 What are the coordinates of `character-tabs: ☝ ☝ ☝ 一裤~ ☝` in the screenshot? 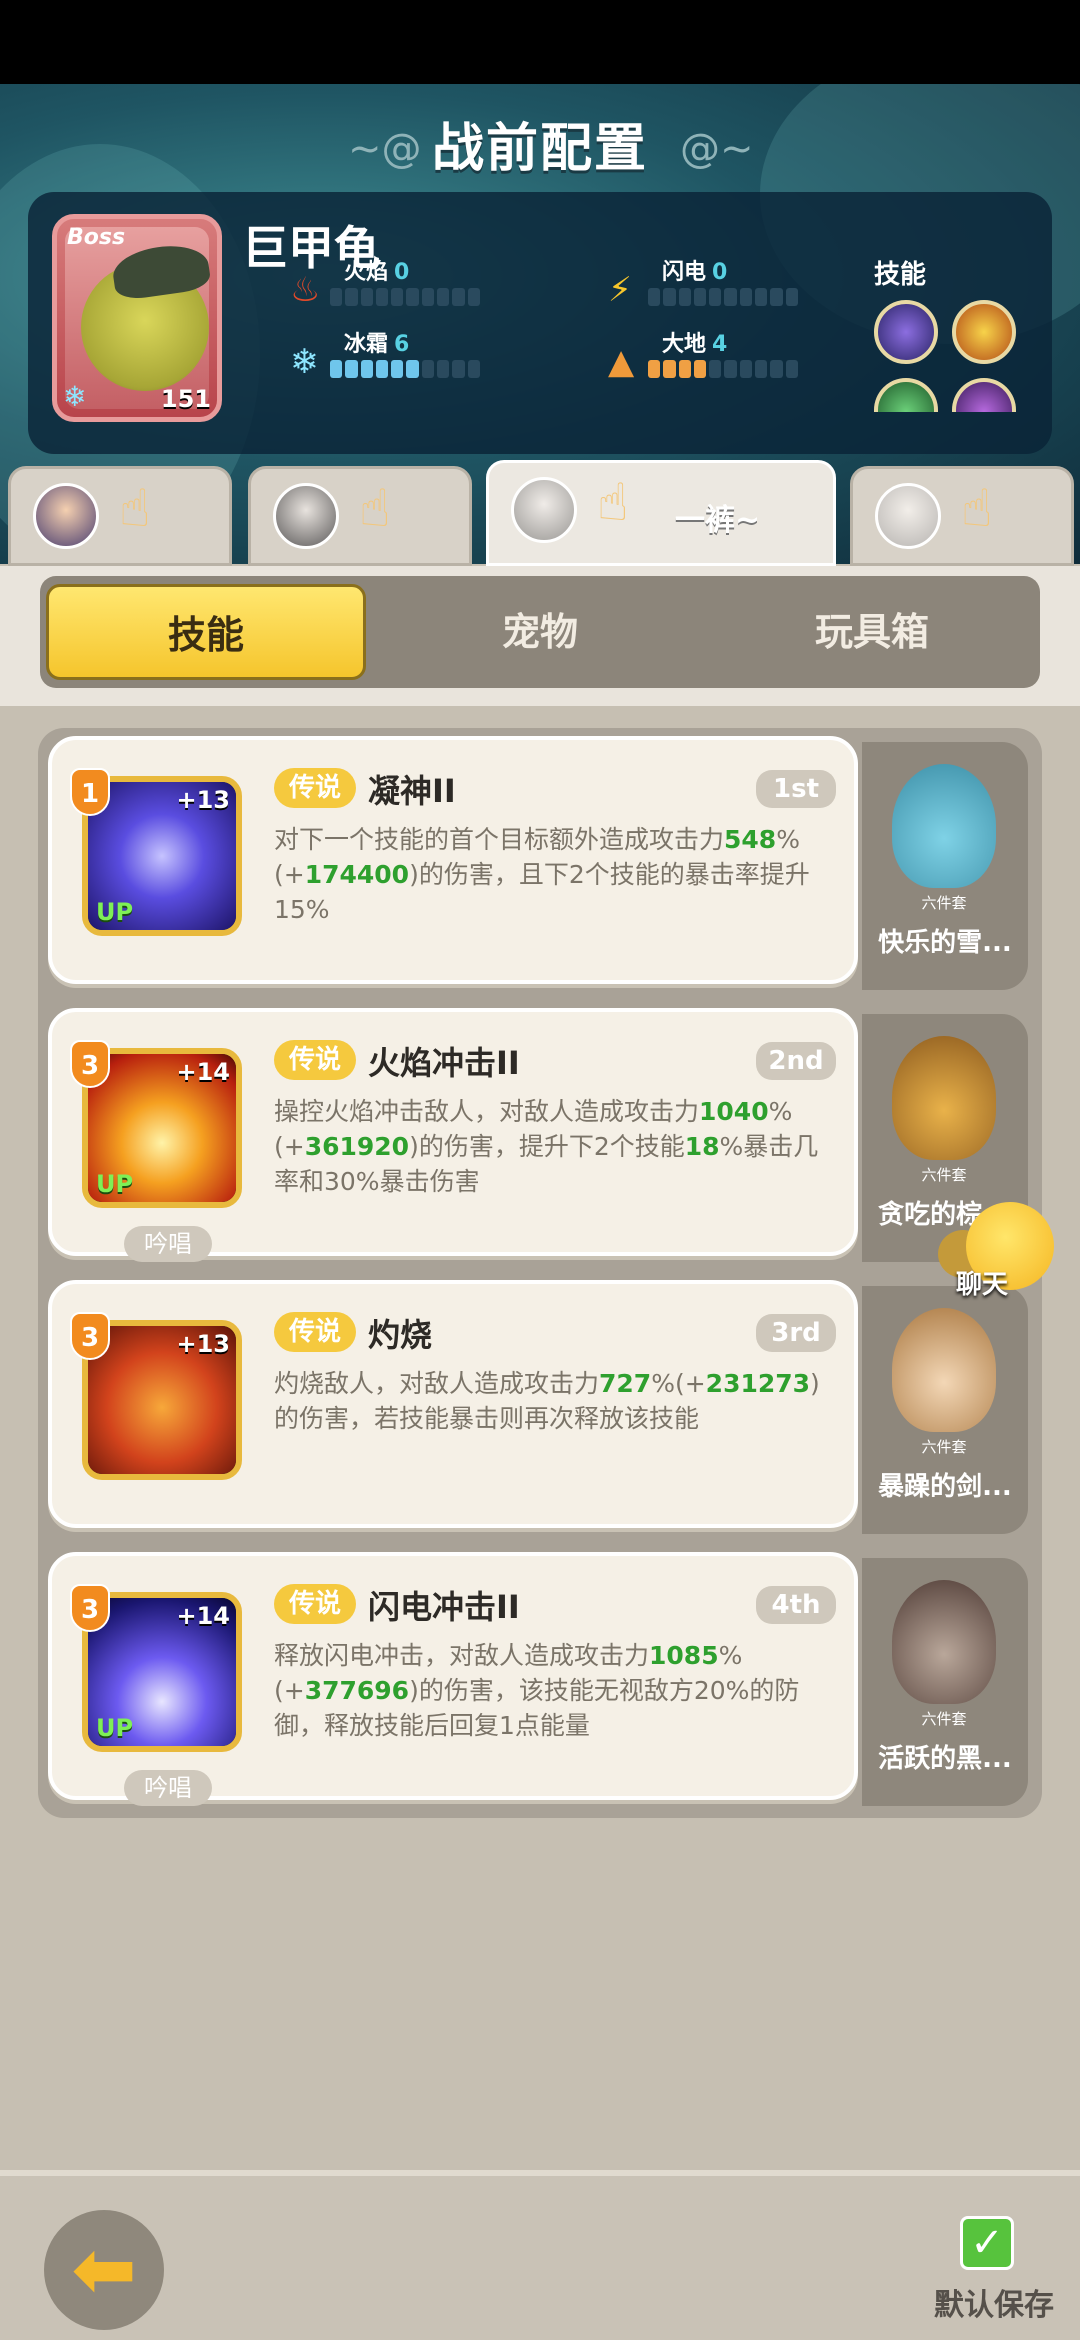 It's located at (540, 513).